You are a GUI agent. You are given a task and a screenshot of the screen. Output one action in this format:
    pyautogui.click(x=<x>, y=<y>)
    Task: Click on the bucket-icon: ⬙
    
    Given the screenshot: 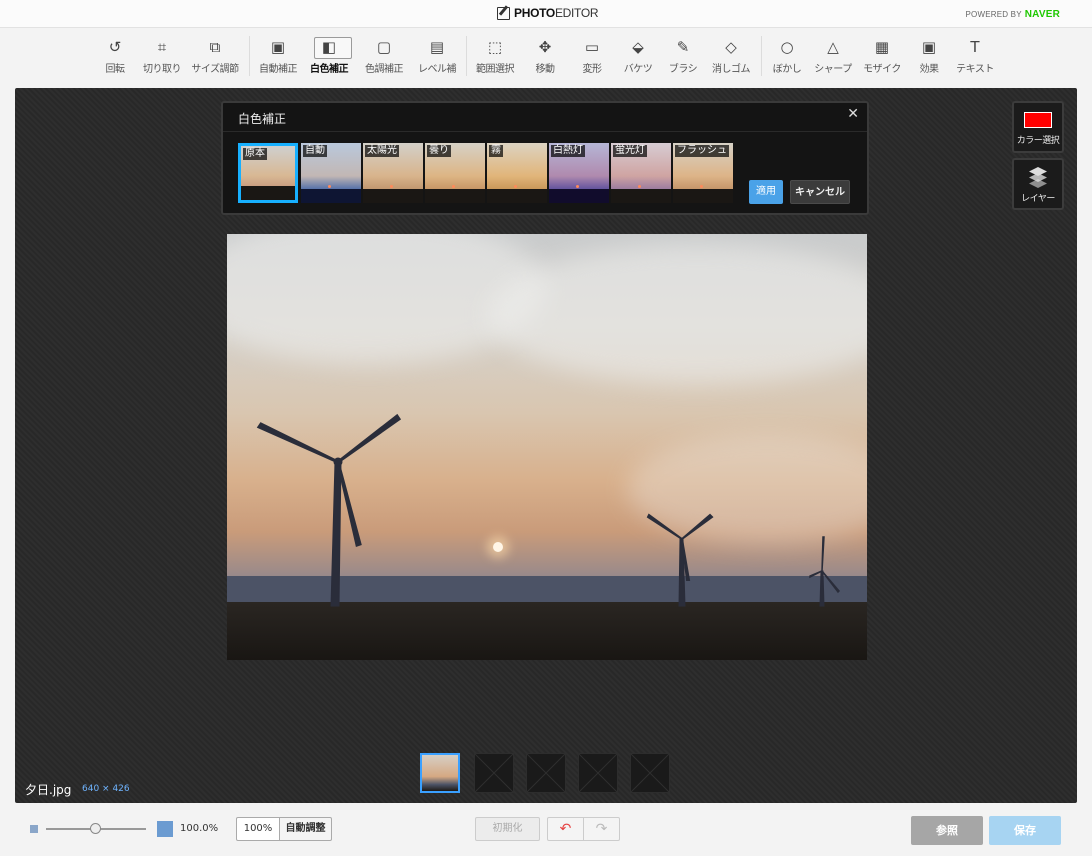 What is the action you would take?
    pyautogui.click(x=638, y=47)
    